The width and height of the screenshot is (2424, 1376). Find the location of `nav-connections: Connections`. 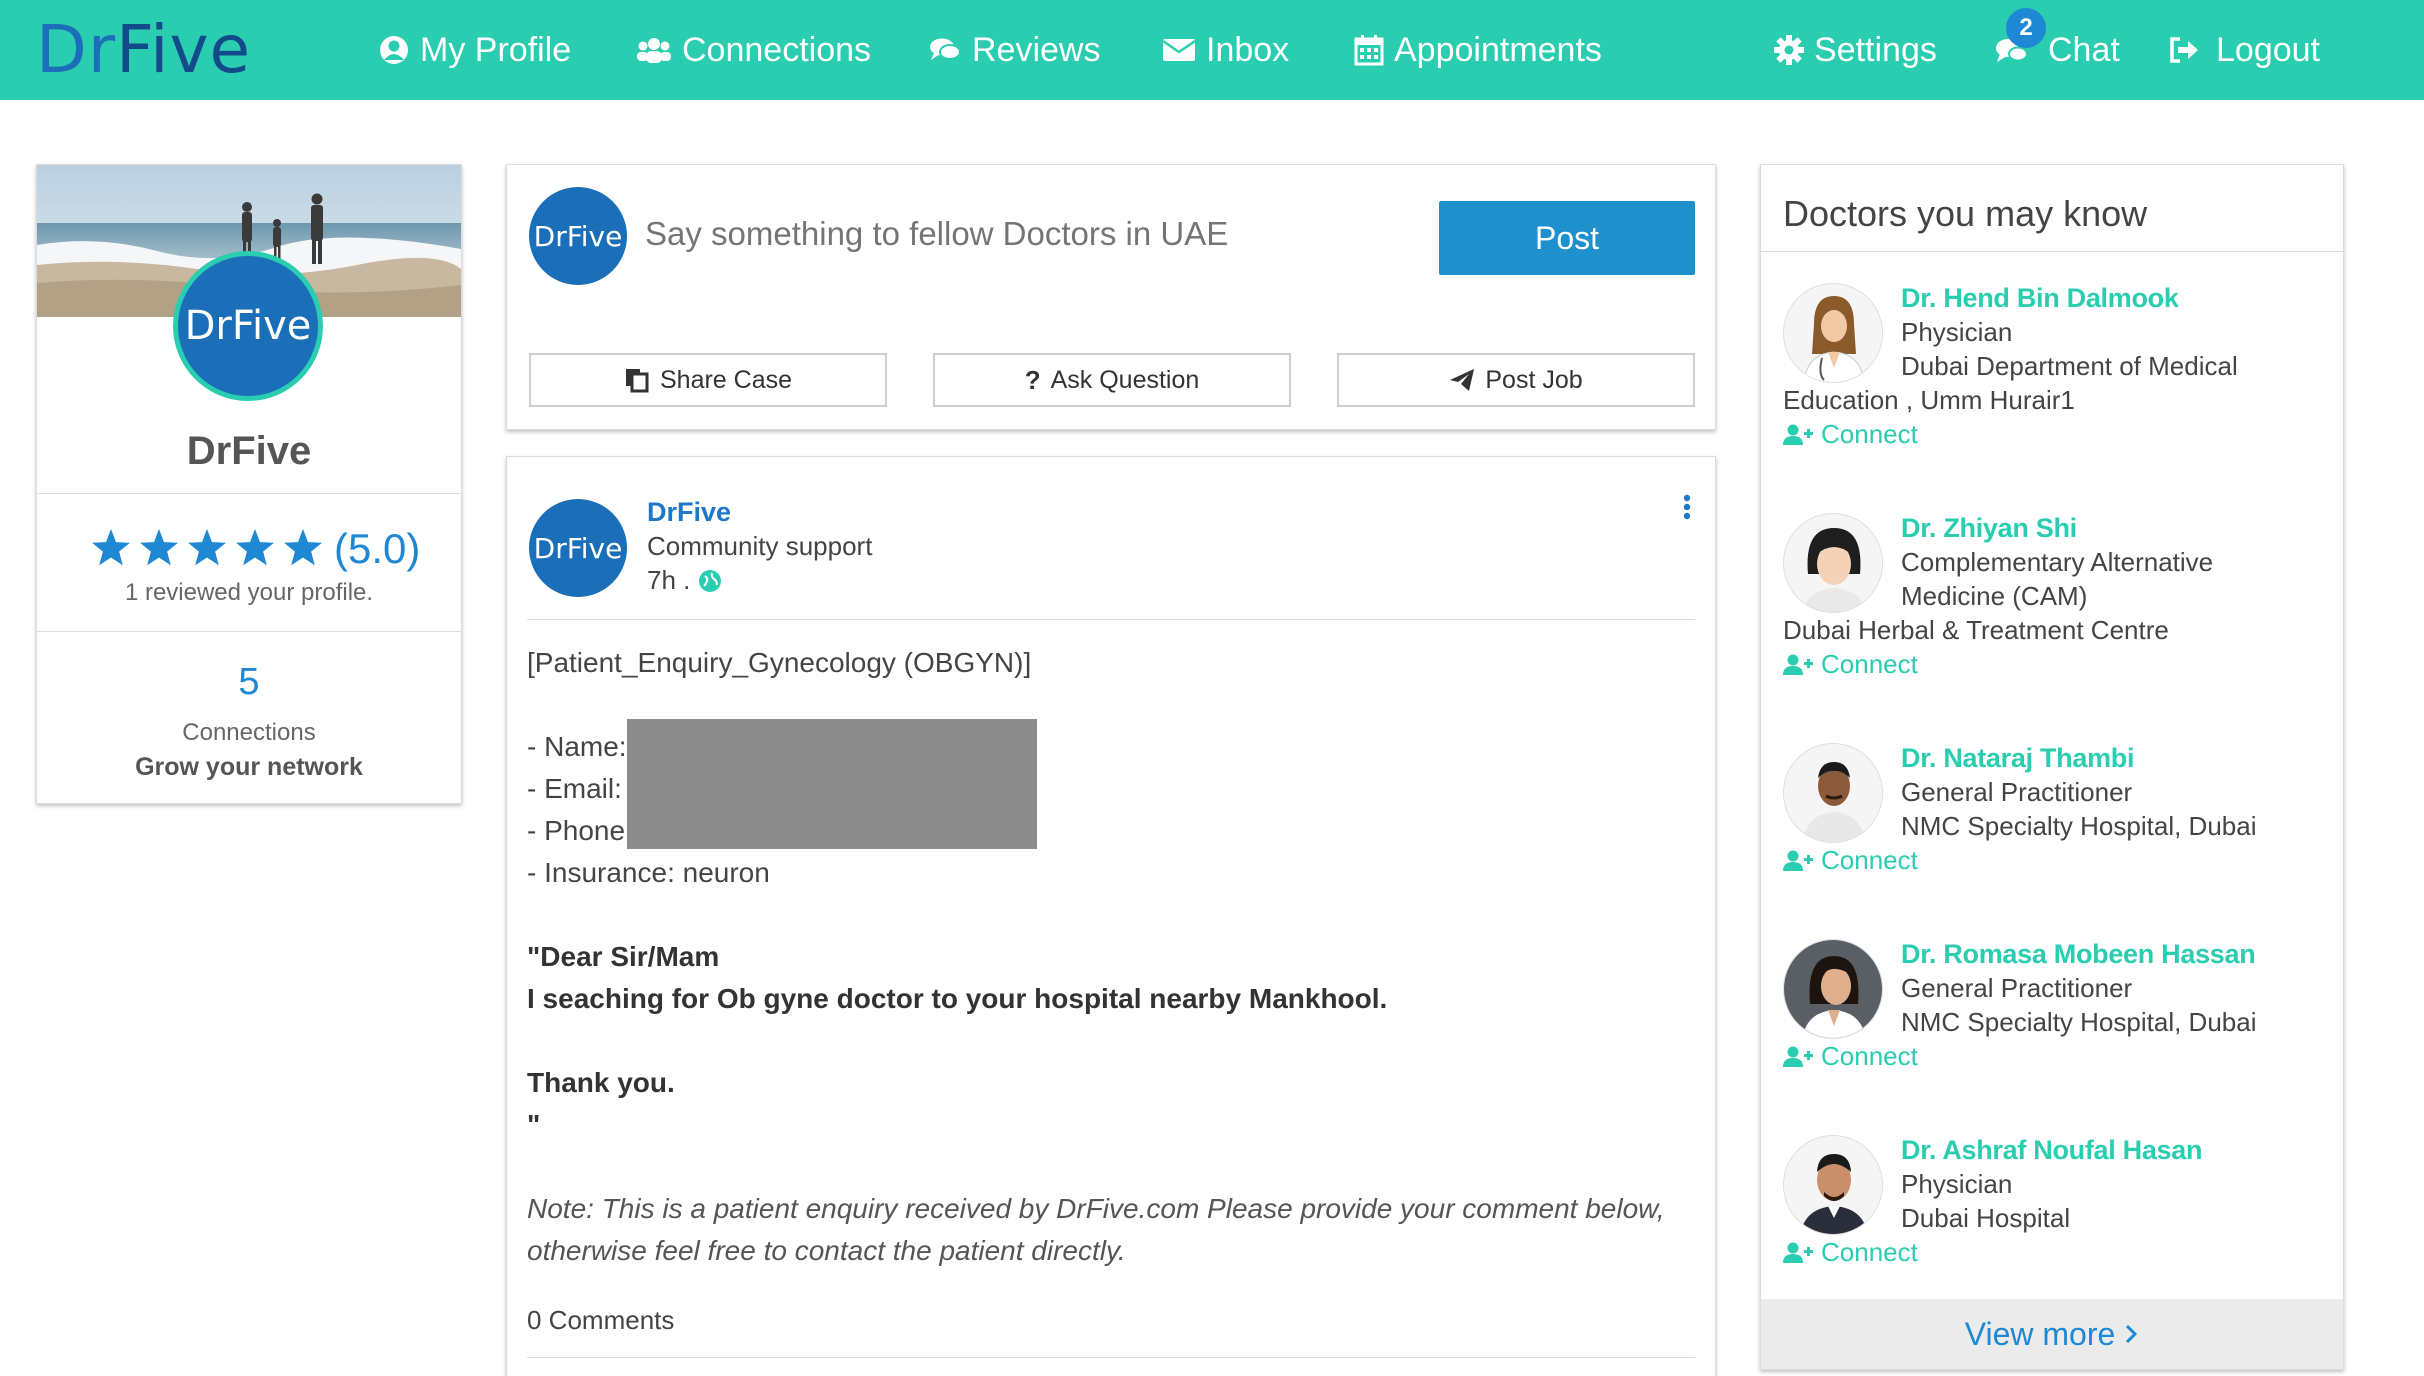

nav-connections: Connections is located at coordinates (753, 50).